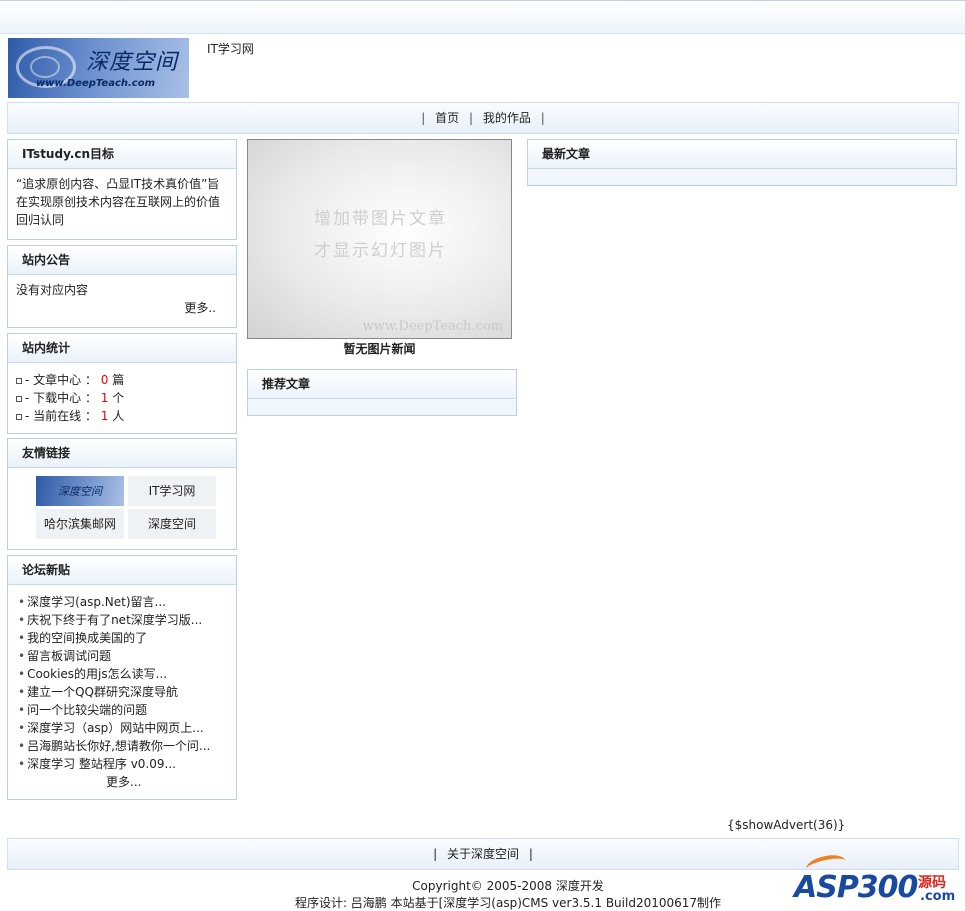  I want to click on notice-title: 站内公告, so click(122, 260).